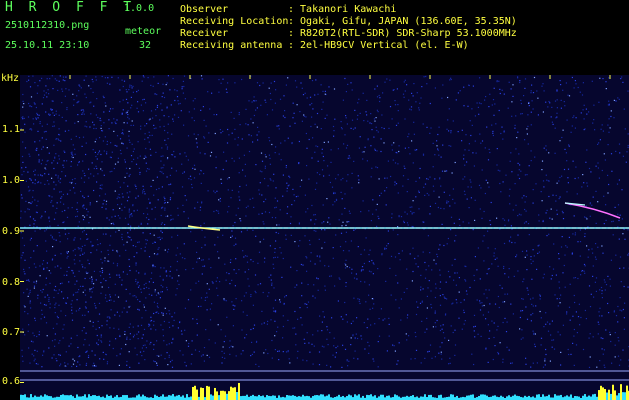 This screenshot has width=629, height=400. What do you see at coordinates (234, 21) in the screenshot?
I see `location-label: Receiving Location` at bounding box center [234, 21].